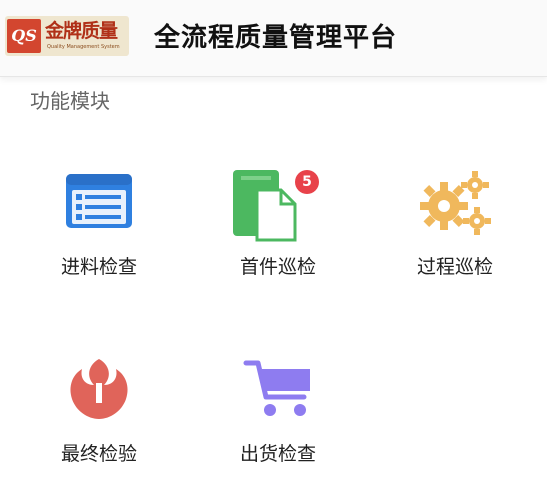 This screenshot has height=493, width=547. I want to click on module-first-article-inspection: 5 首件巡检, so click(278, 233).